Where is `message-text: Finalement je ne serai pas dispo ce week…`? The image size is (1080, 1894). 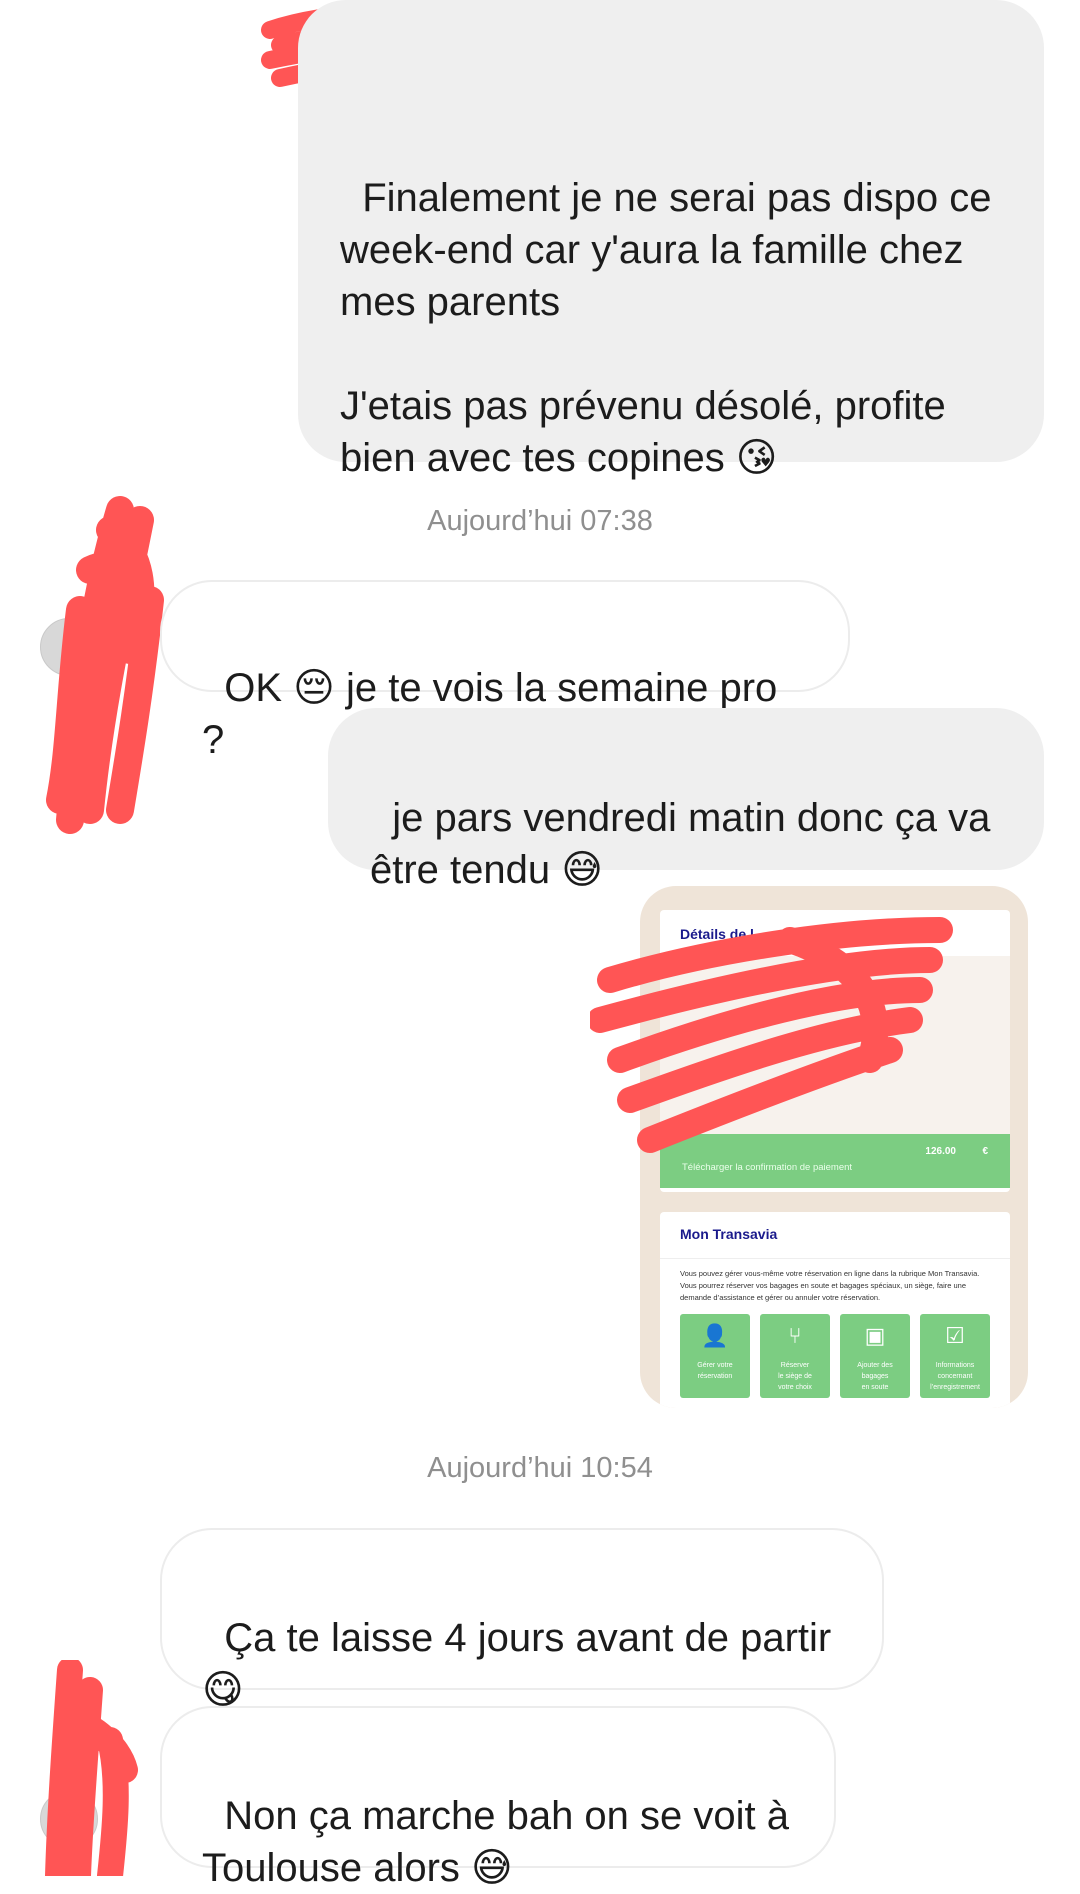 message-text: Finalement je ne serai pas dispo ce week… is located at coordinates (666, 328).